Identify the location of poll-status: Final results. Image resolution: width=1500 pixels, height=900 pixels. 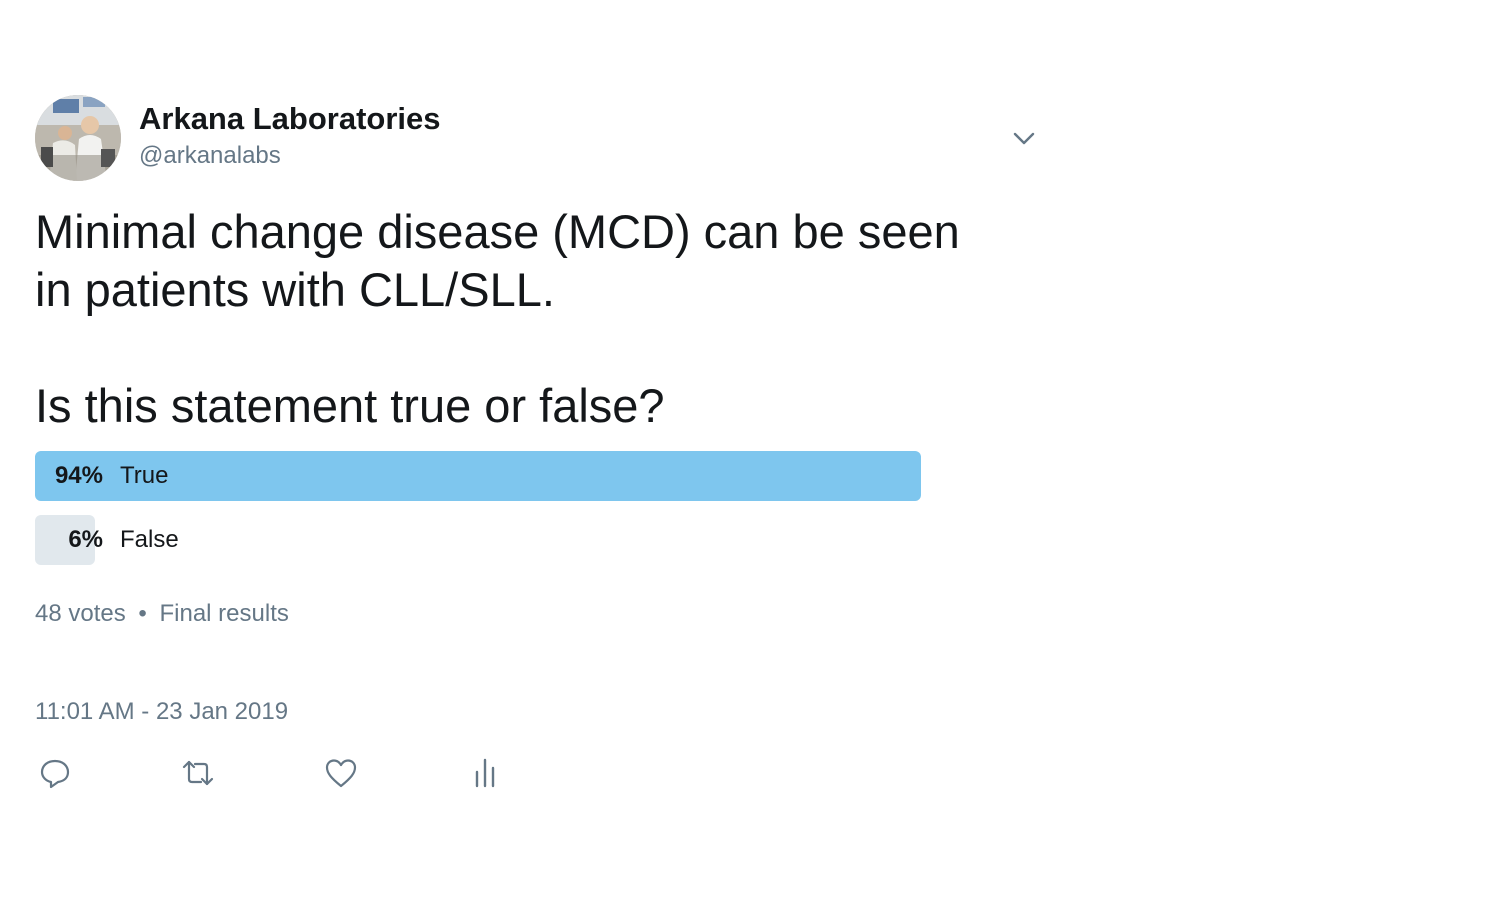
(224, 613).